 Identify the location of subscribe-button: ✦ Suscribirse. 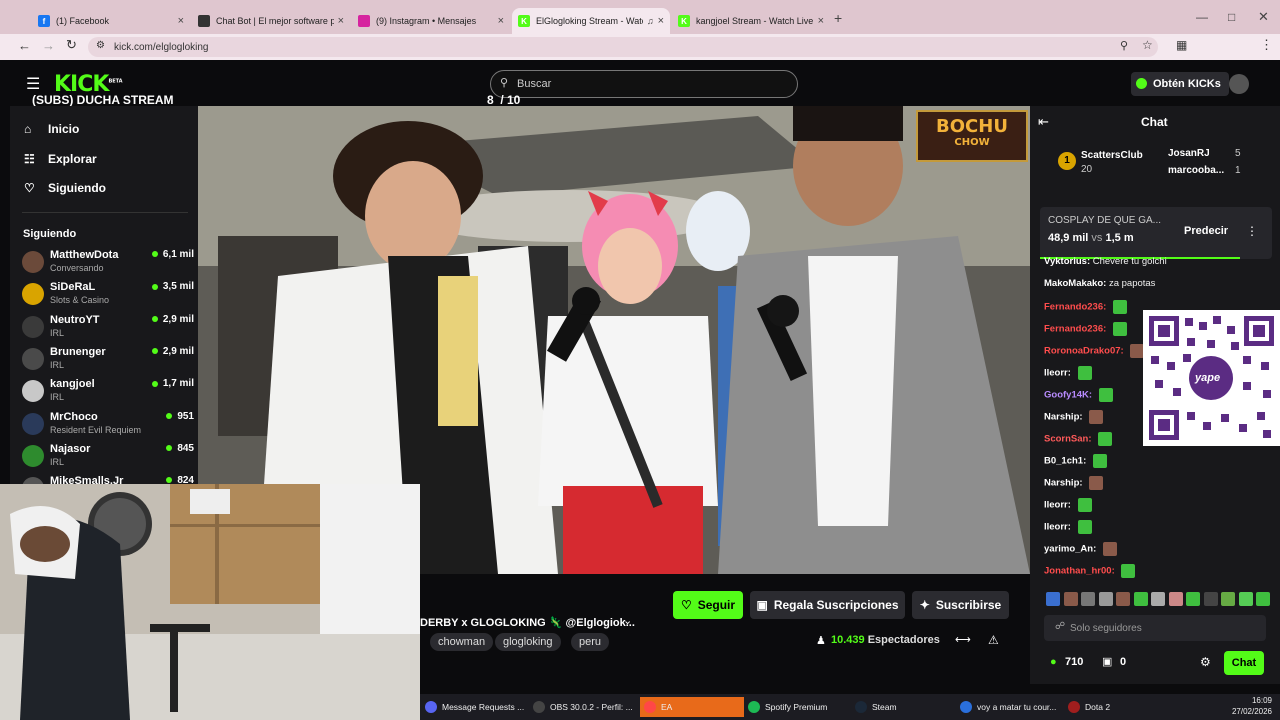
(960, 605).